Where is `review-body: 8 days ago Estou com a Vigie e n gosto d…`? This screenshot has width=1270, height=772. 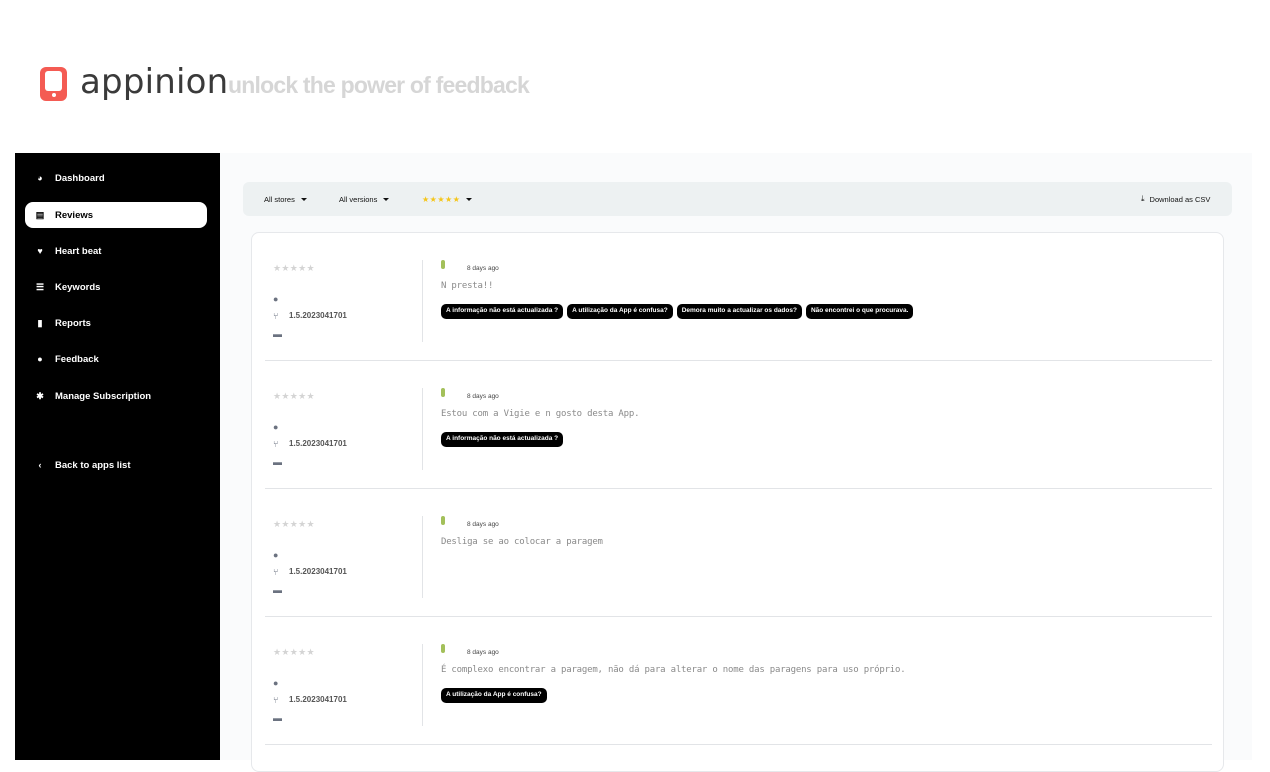 review-body: 8 days ago Estou com a Vigie e n gosto d… is located at coordinates (821, 425).